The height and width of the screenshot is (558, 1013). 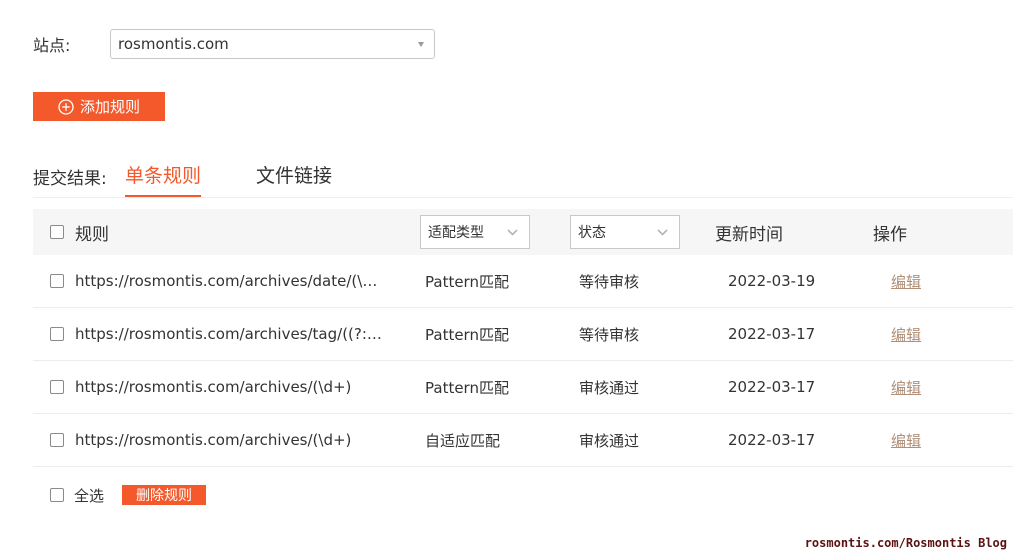 I want to click on row-date: 2022-03-19, so click(x=772, y=281).